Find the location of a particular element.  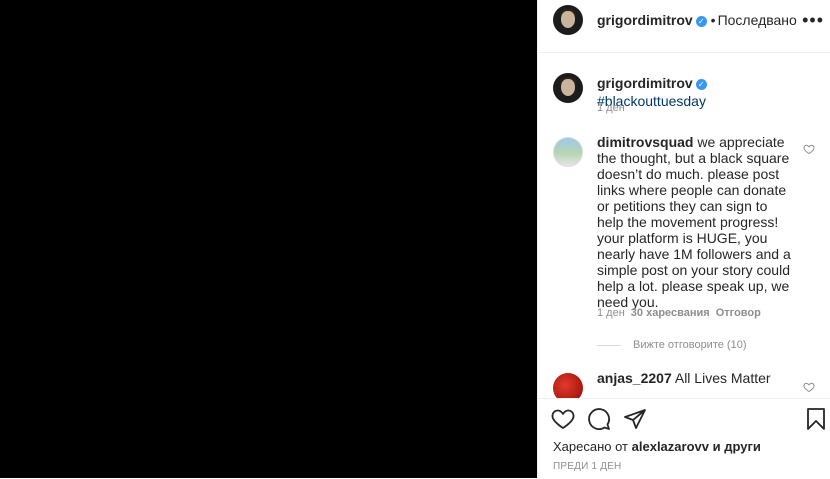

post-date: ПРЕДИ 1 ДЕН is located at coordinates (587, 466).